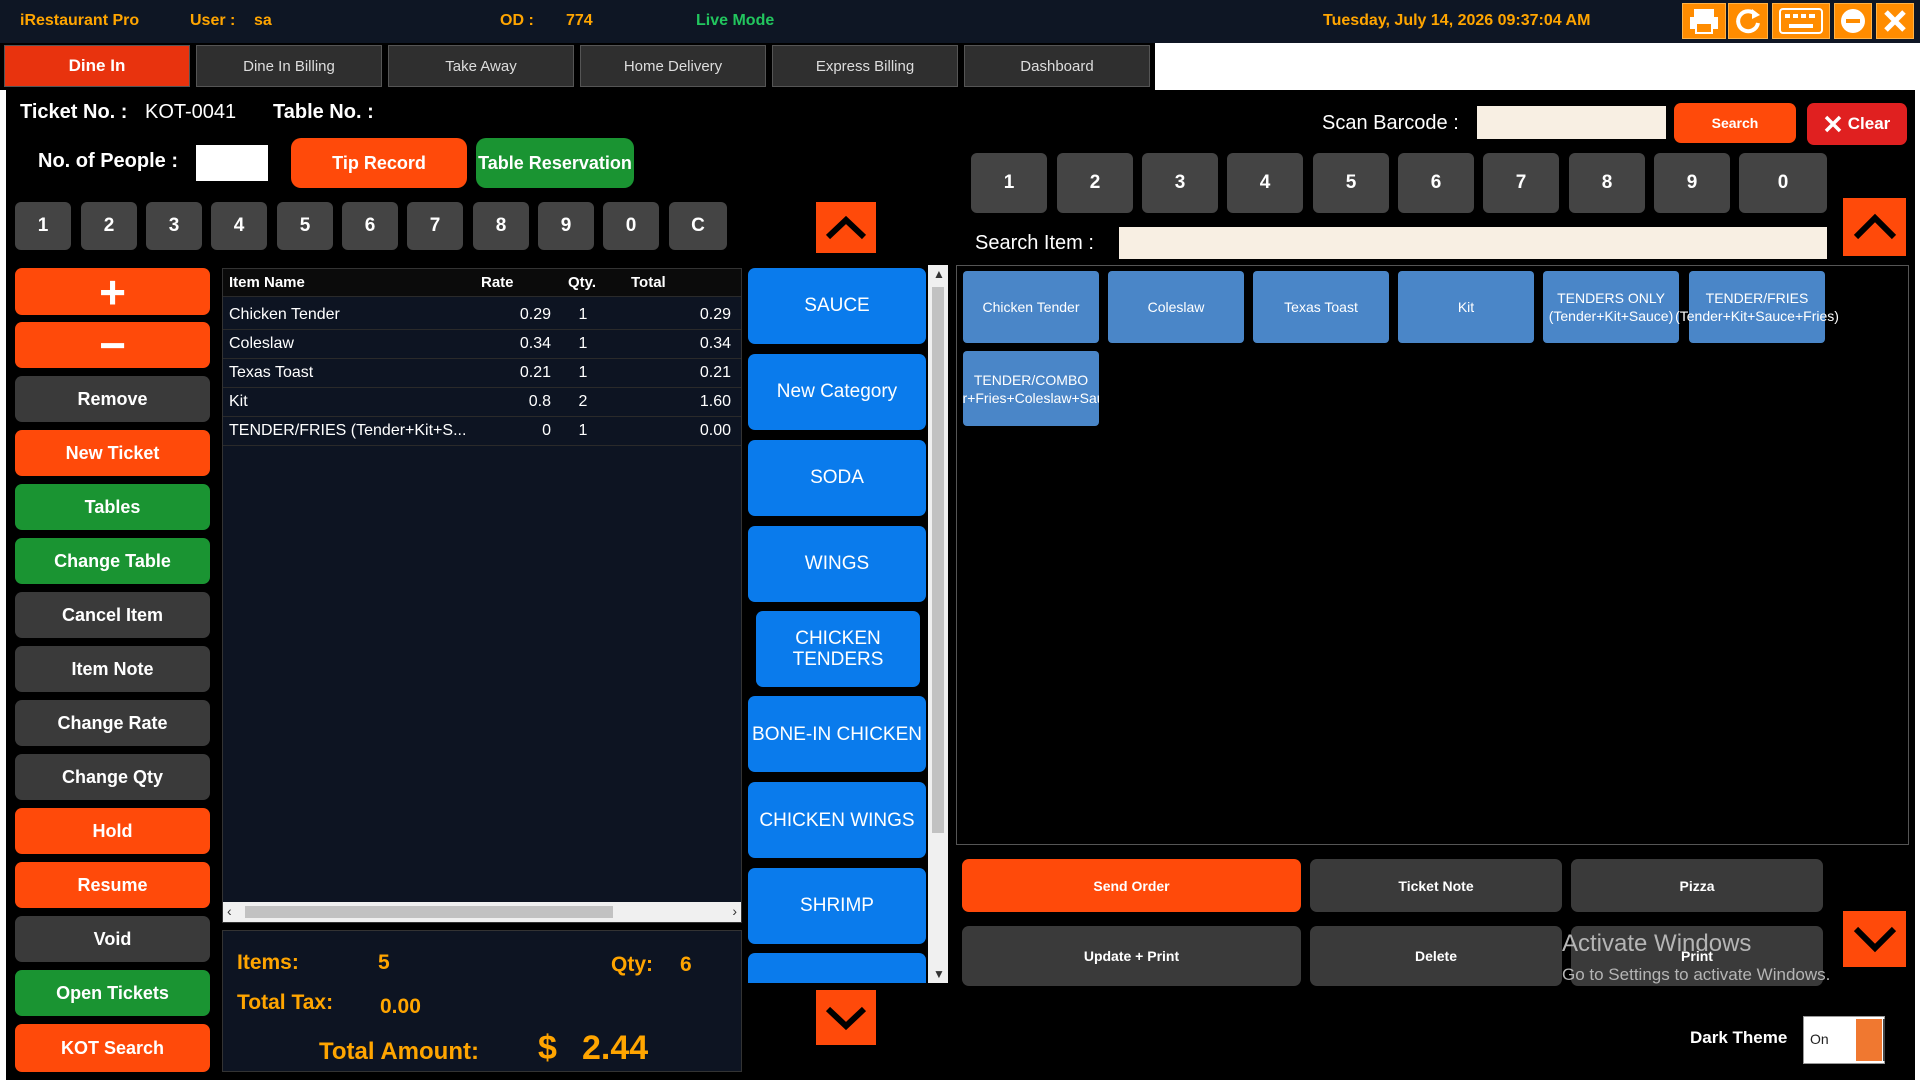 The width and height of the screenshot is (1920, 1080). Describe the element at coordinates (1571, 122) in the screenshot. I see `barcode-input` at that location.